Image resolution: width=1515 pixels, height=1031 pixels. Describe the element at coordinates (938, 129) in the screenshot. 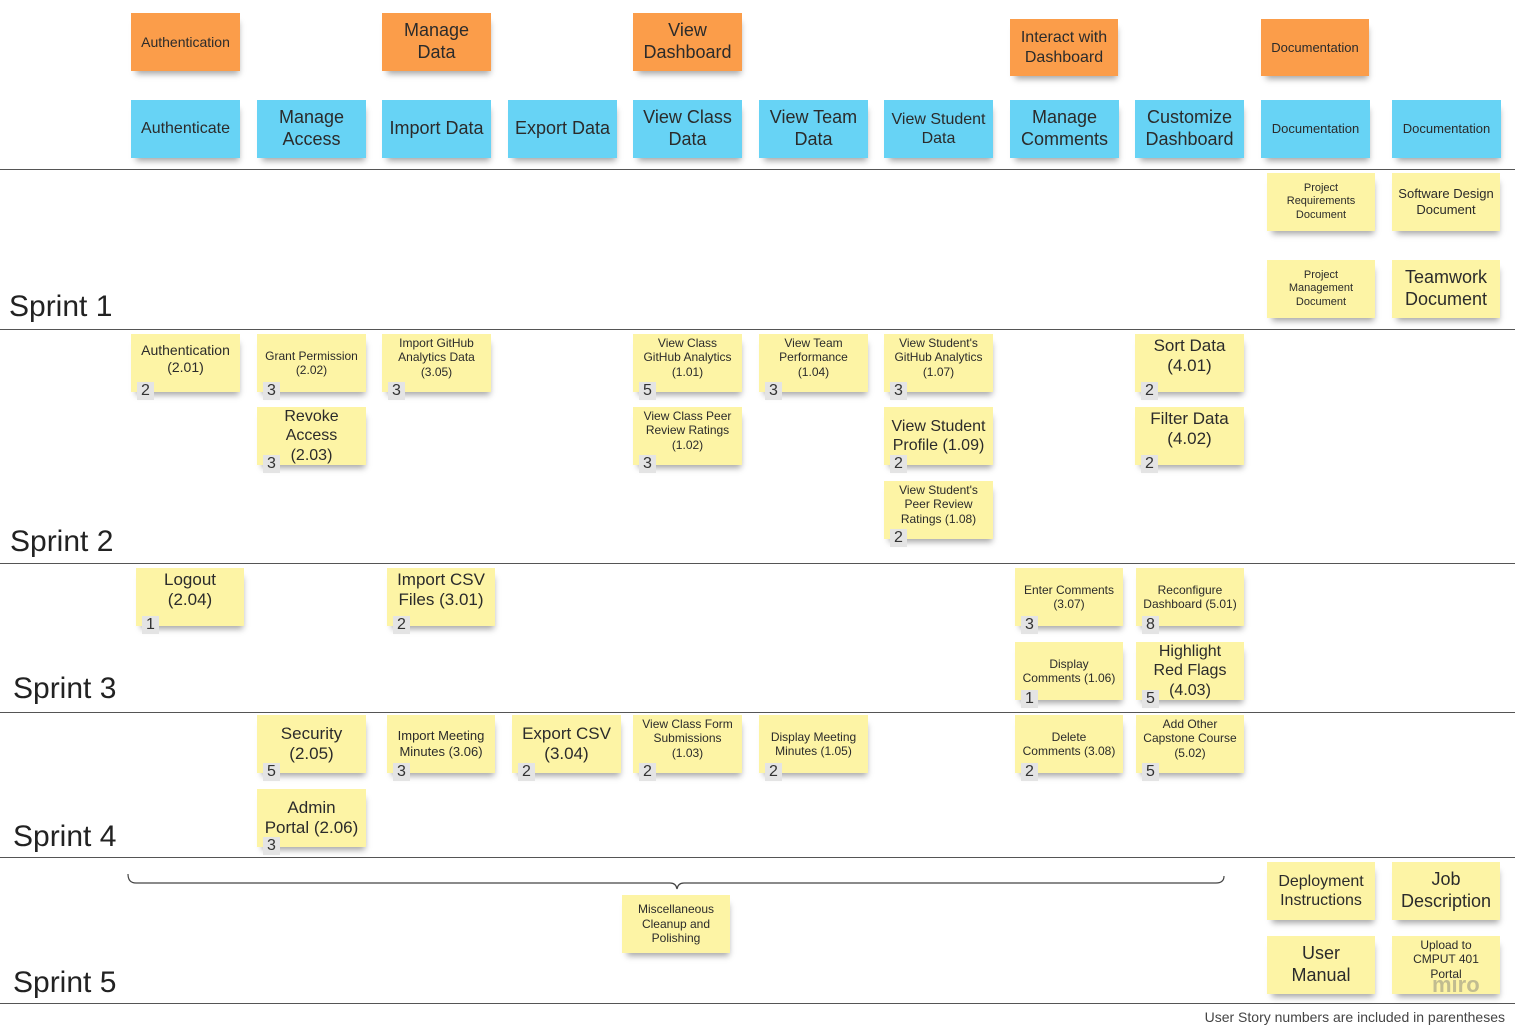

I see `feature-note: View Student Data` at that location.